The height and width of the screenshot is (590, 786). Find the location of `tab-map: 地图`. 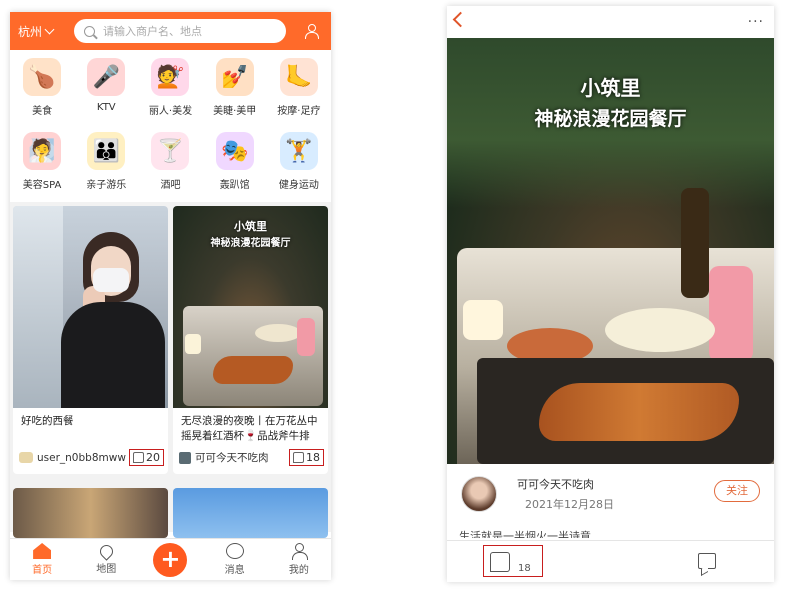

tab-map: 地图 is located at coordinates (106, 558).